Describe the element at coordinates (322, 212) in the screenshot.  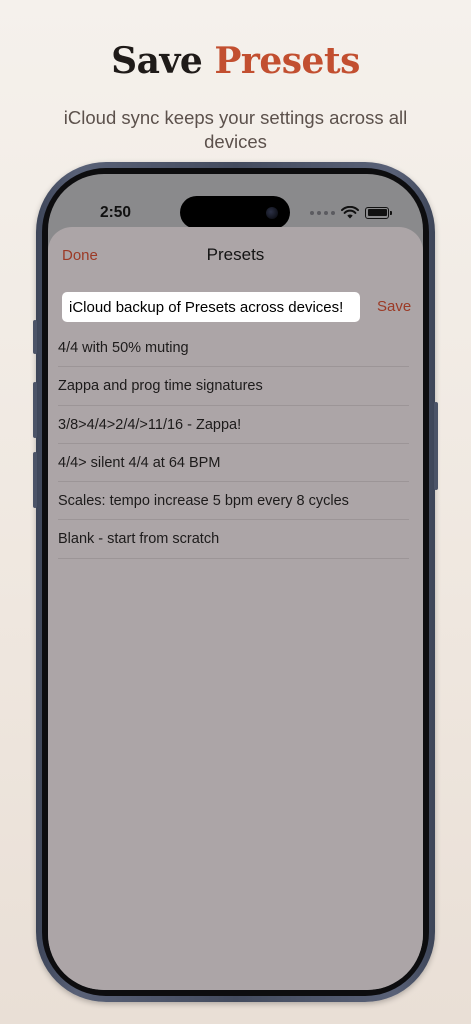
I see `cellular-signal-icon` at that location.